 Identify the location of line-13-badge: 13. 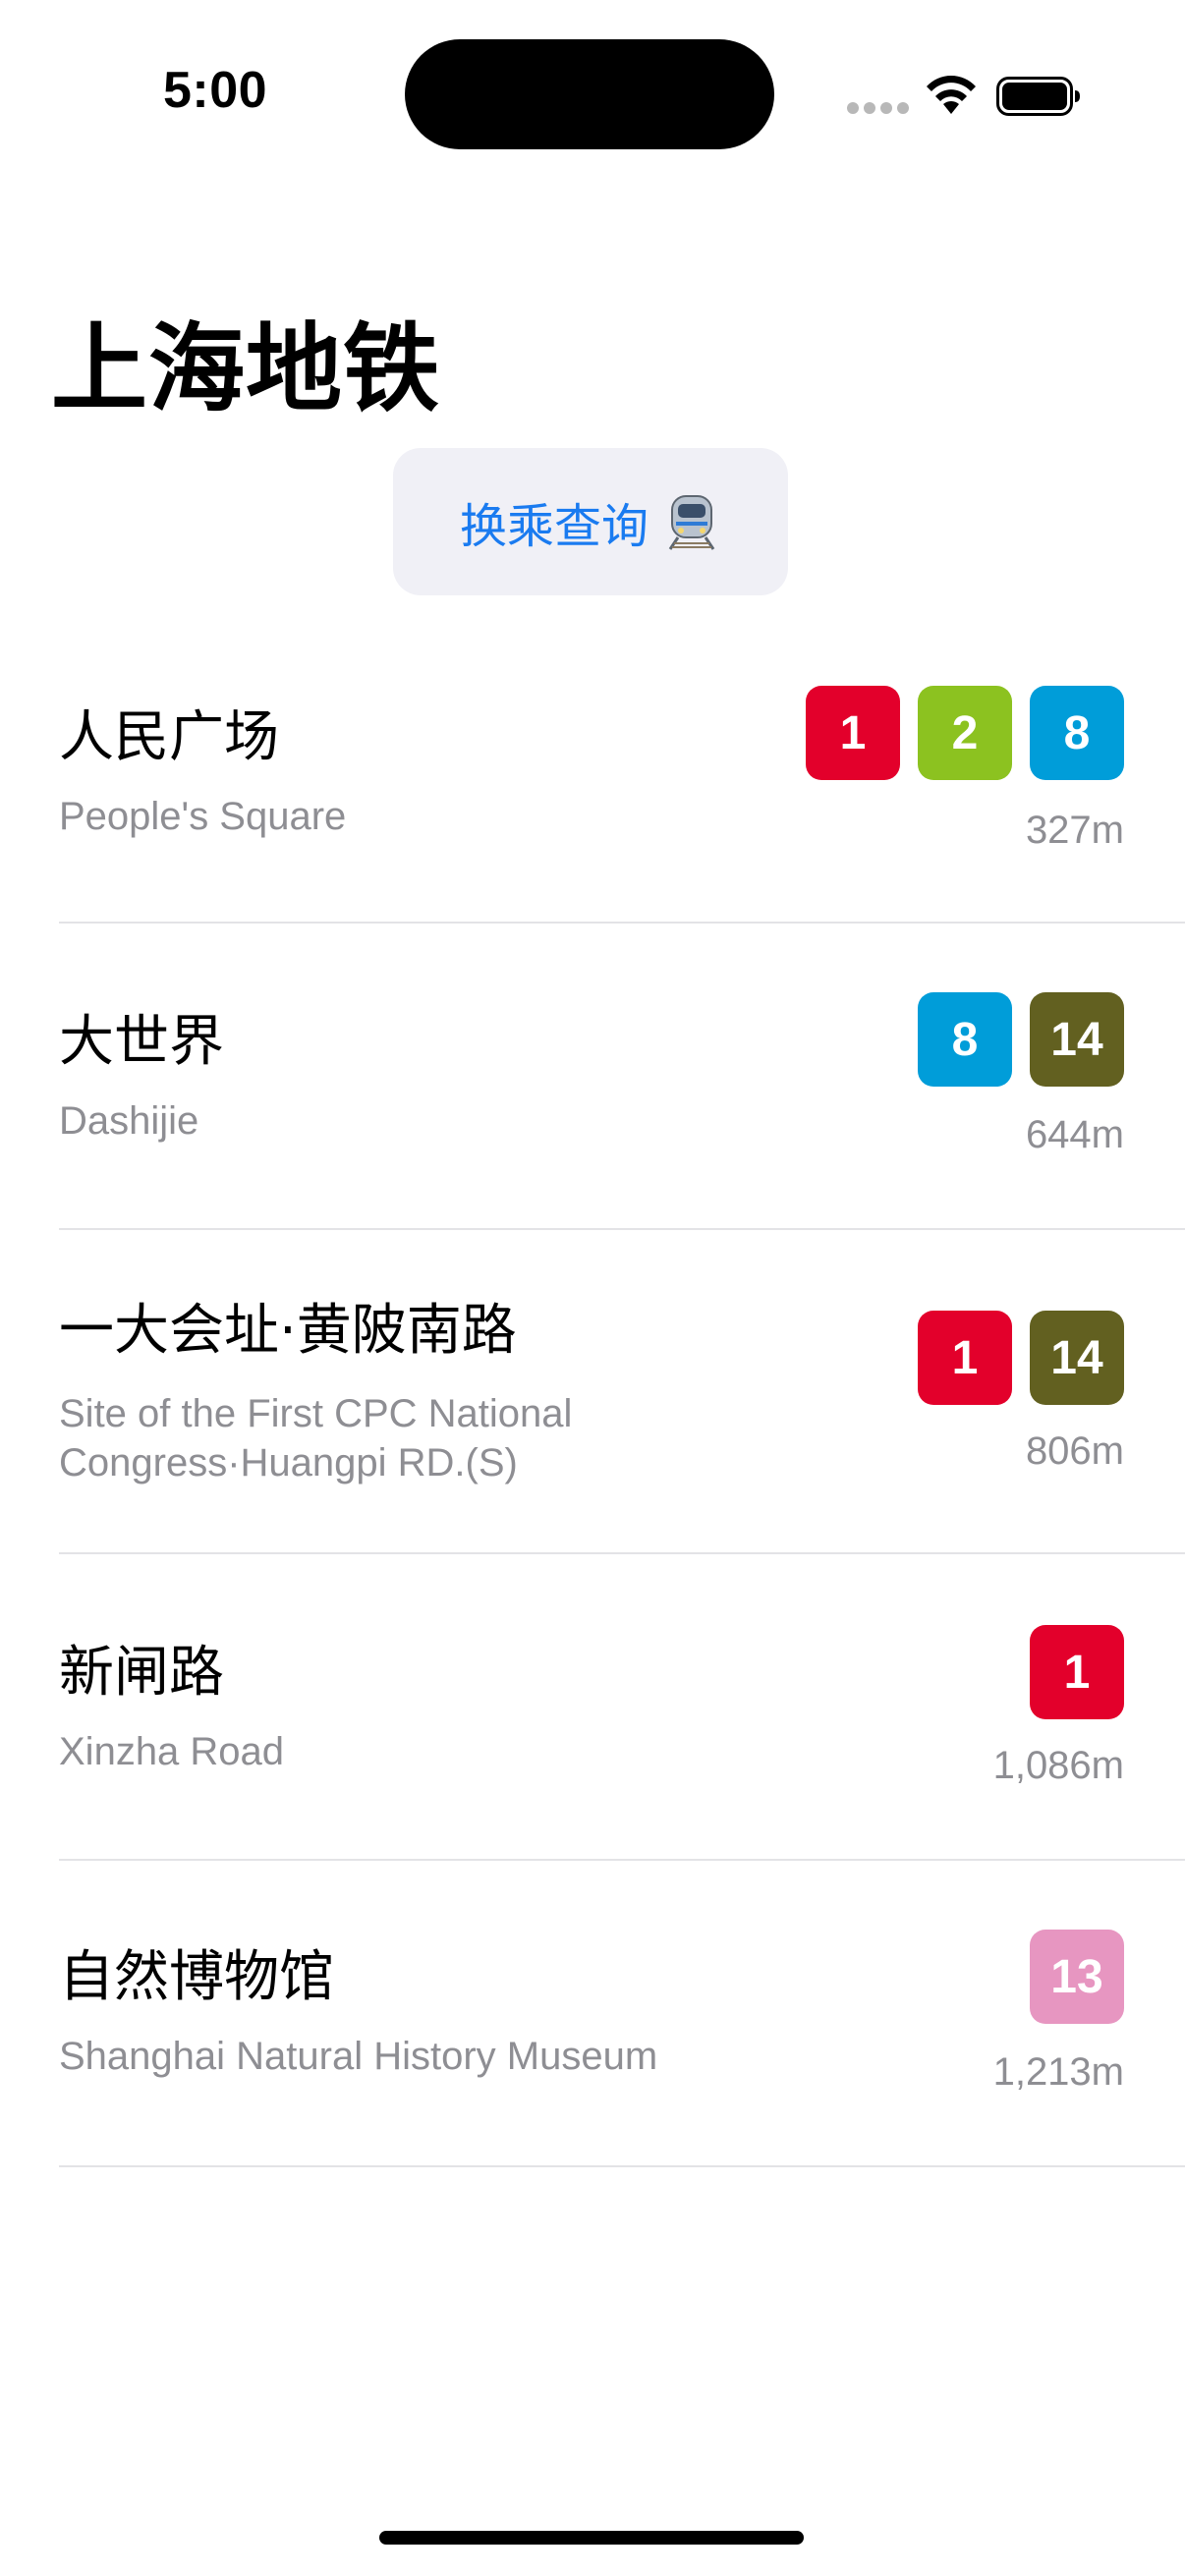
(1077, 1977).